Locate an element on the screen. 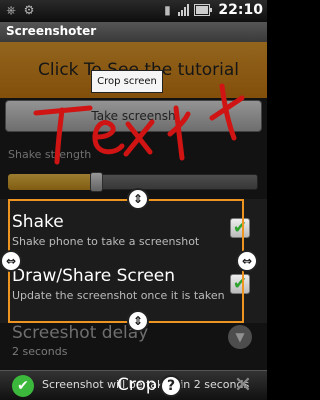  sd-card-icon: ▮ is located at coordinates (167, 9).